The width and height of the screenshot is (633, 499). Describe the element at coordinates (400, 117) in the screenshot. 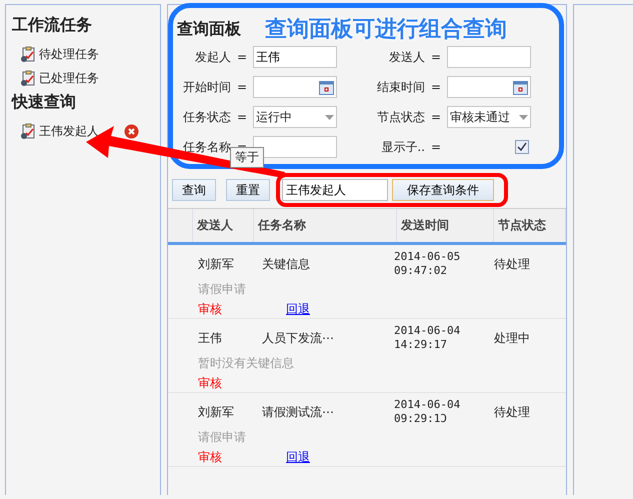

I see `field-label: 节点状态` at that location.